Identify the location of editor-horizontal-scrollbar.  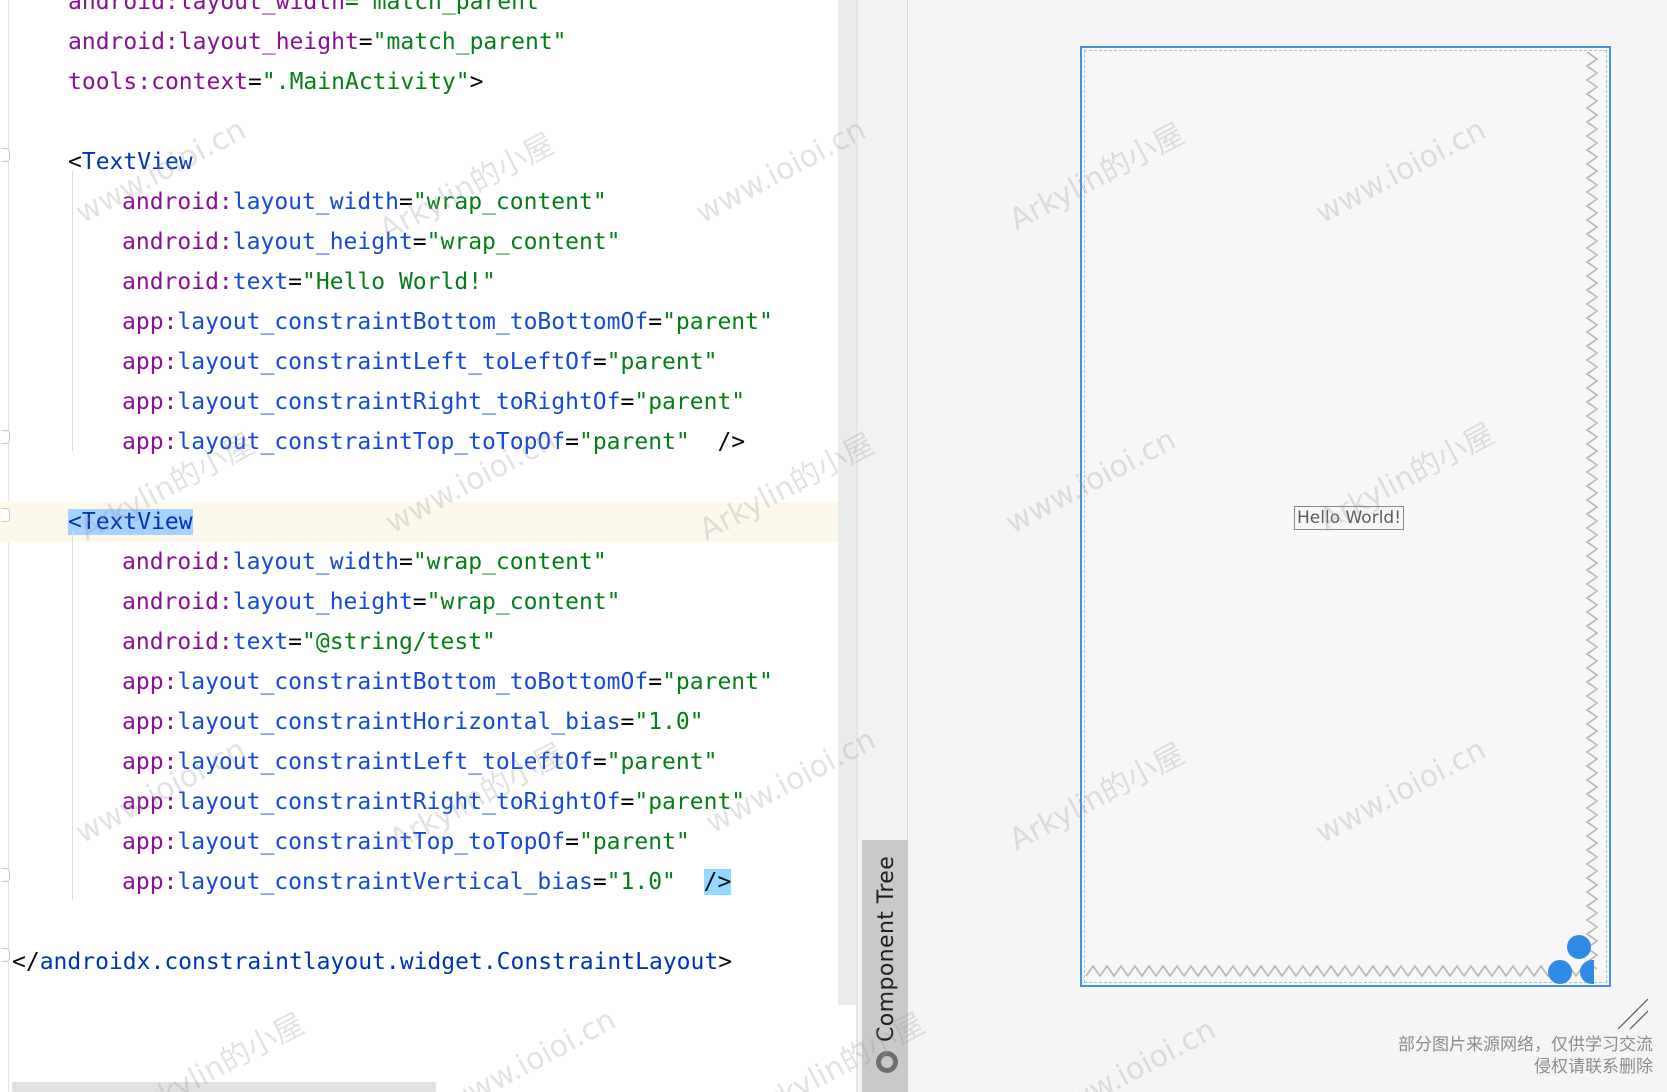
(224, 1087).